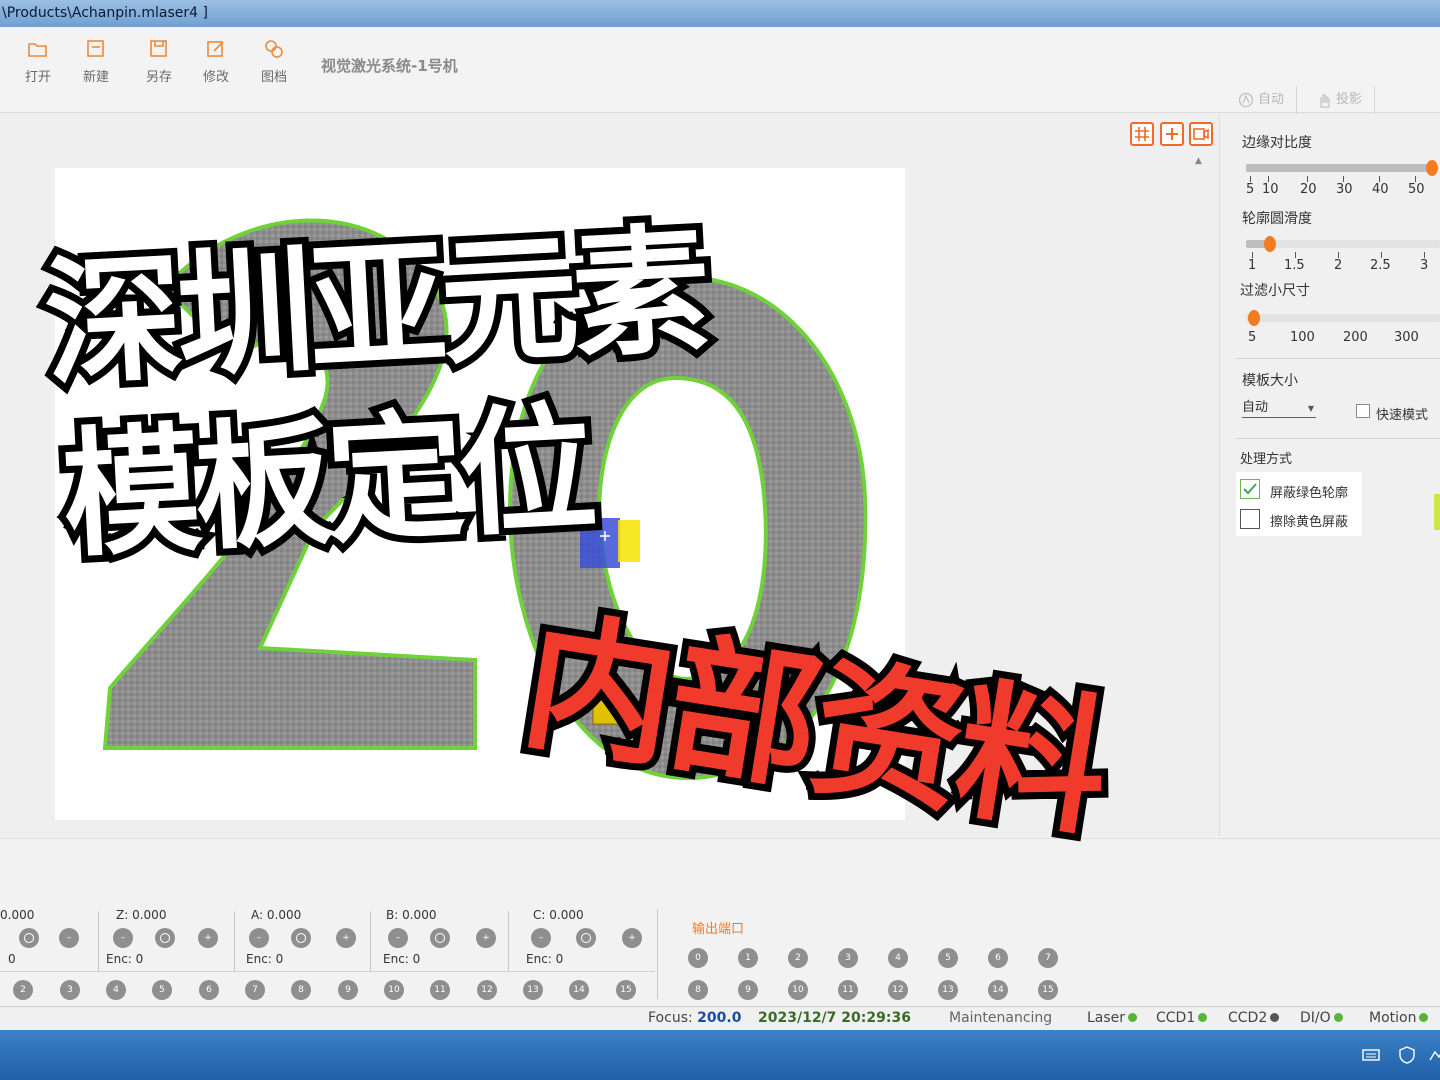  I want to click on output-port-button: 9, so click(748, 990).